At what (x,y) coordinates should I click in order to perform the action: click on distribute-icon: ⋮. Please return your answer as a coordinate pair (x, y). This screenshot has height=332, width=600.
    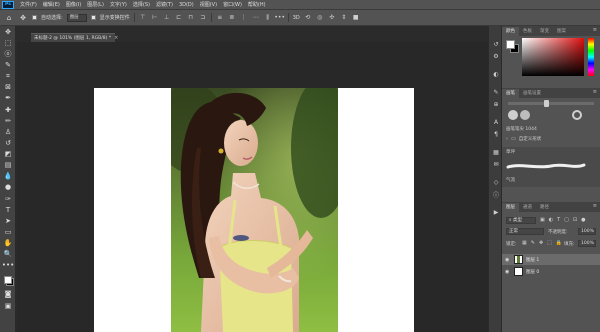
    Looking at the image, I should click on (244, 18).